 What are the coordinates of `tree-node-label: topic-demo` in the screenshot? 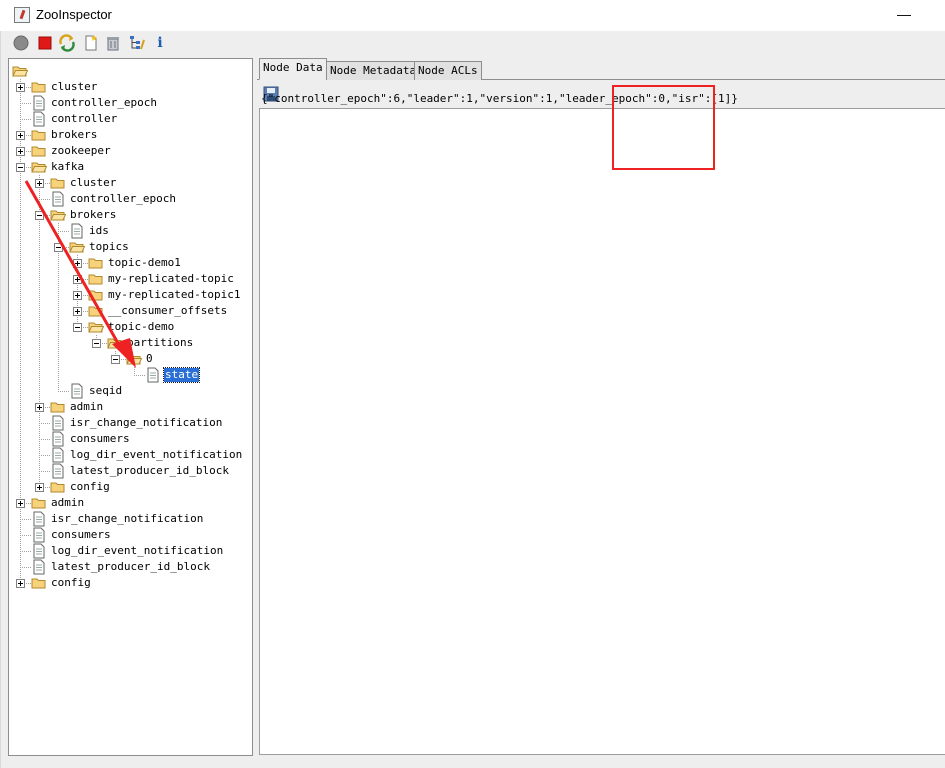 It's located at (141, 326).